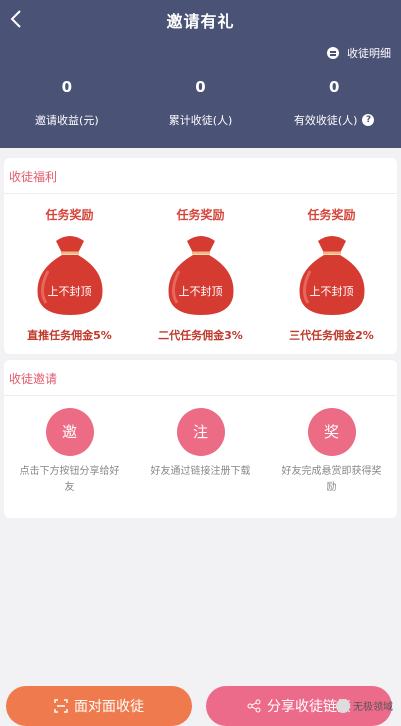  I want to click on invite-step-icon: 注, so click(200, 432).